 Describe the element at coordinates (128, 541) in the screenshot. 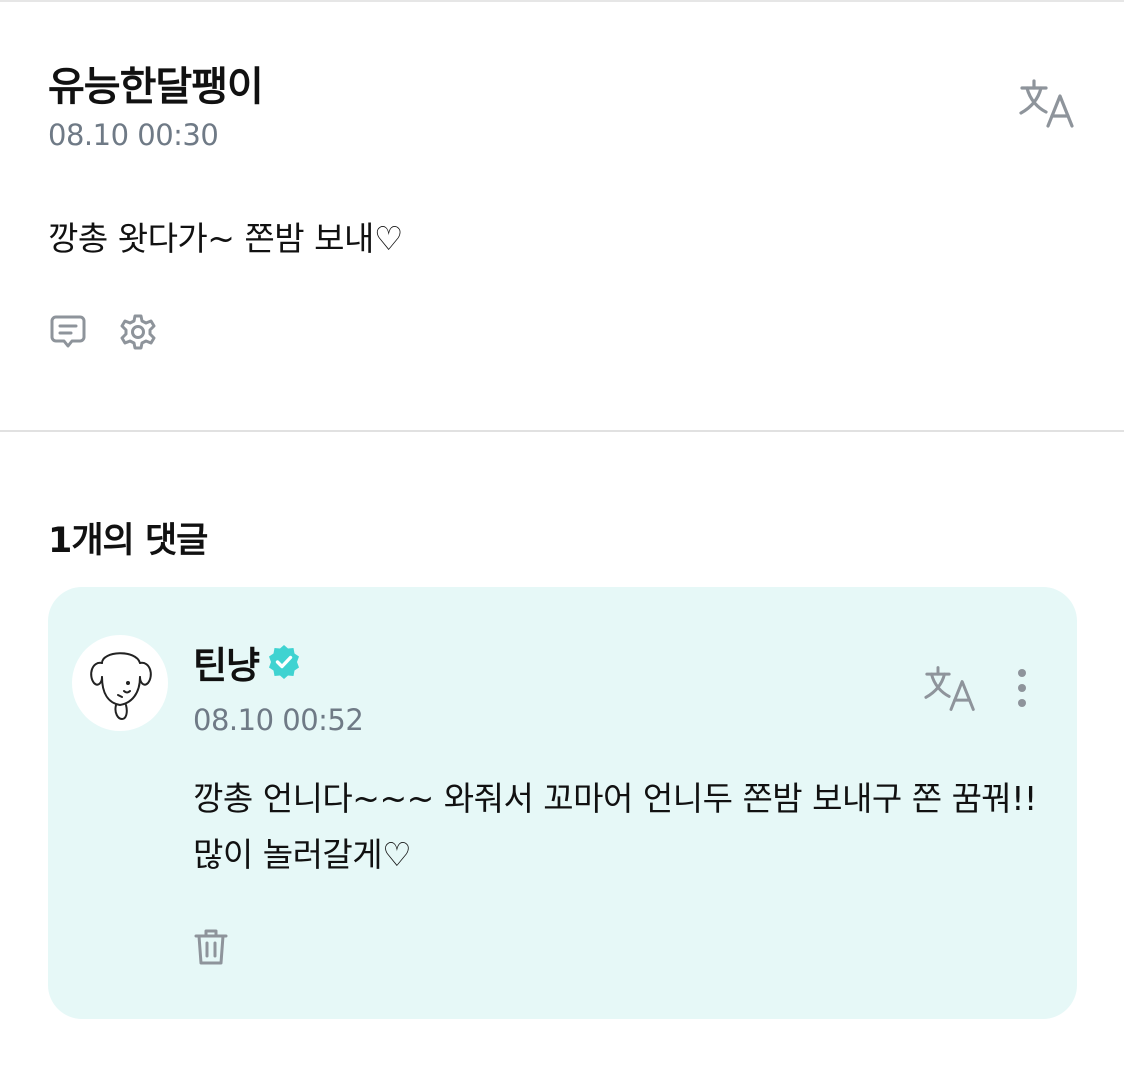

I see `comments-count-heading: 1개의 댓글` at that location.